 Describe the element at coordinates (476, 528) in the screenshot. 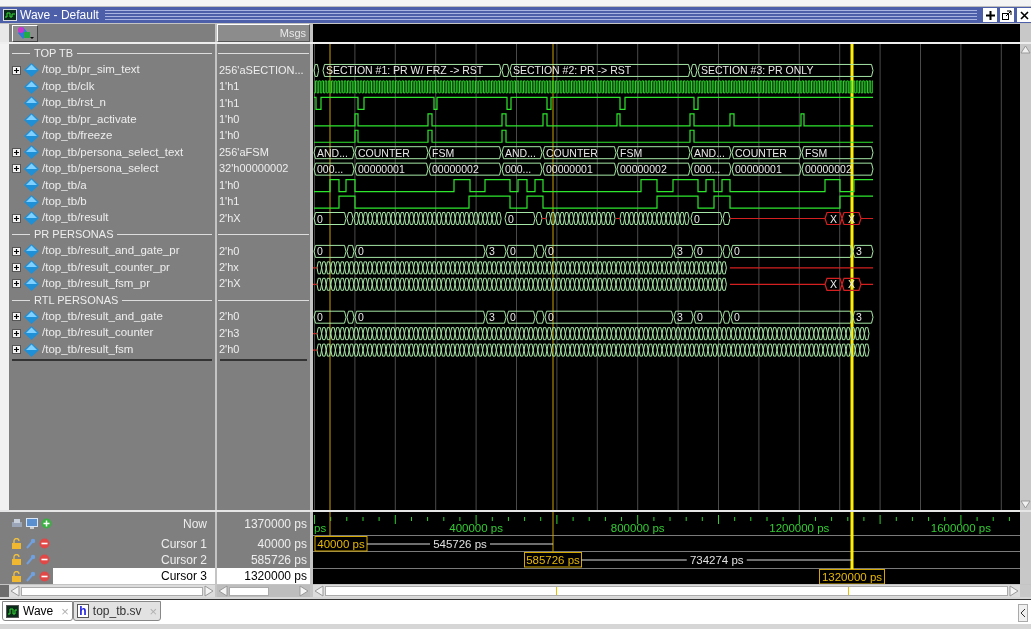

I see `time-label: 400000 ps` at that location.